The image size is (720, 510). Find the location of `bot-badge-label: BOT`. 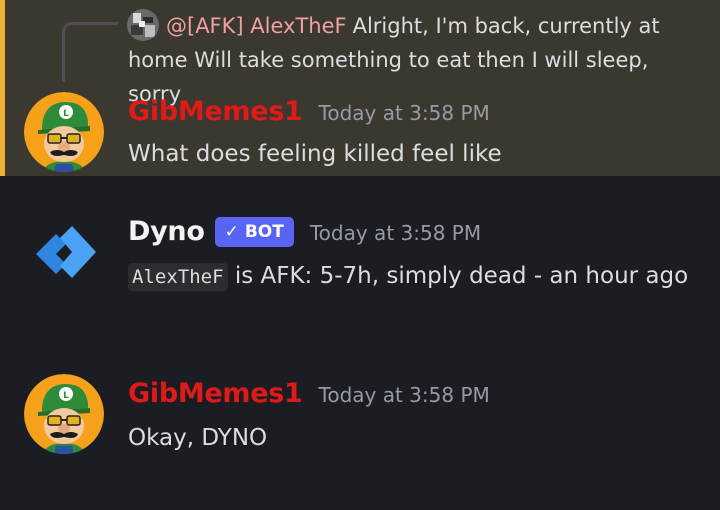

bot-badge-label: BOT is located at coordinates (264, 232).